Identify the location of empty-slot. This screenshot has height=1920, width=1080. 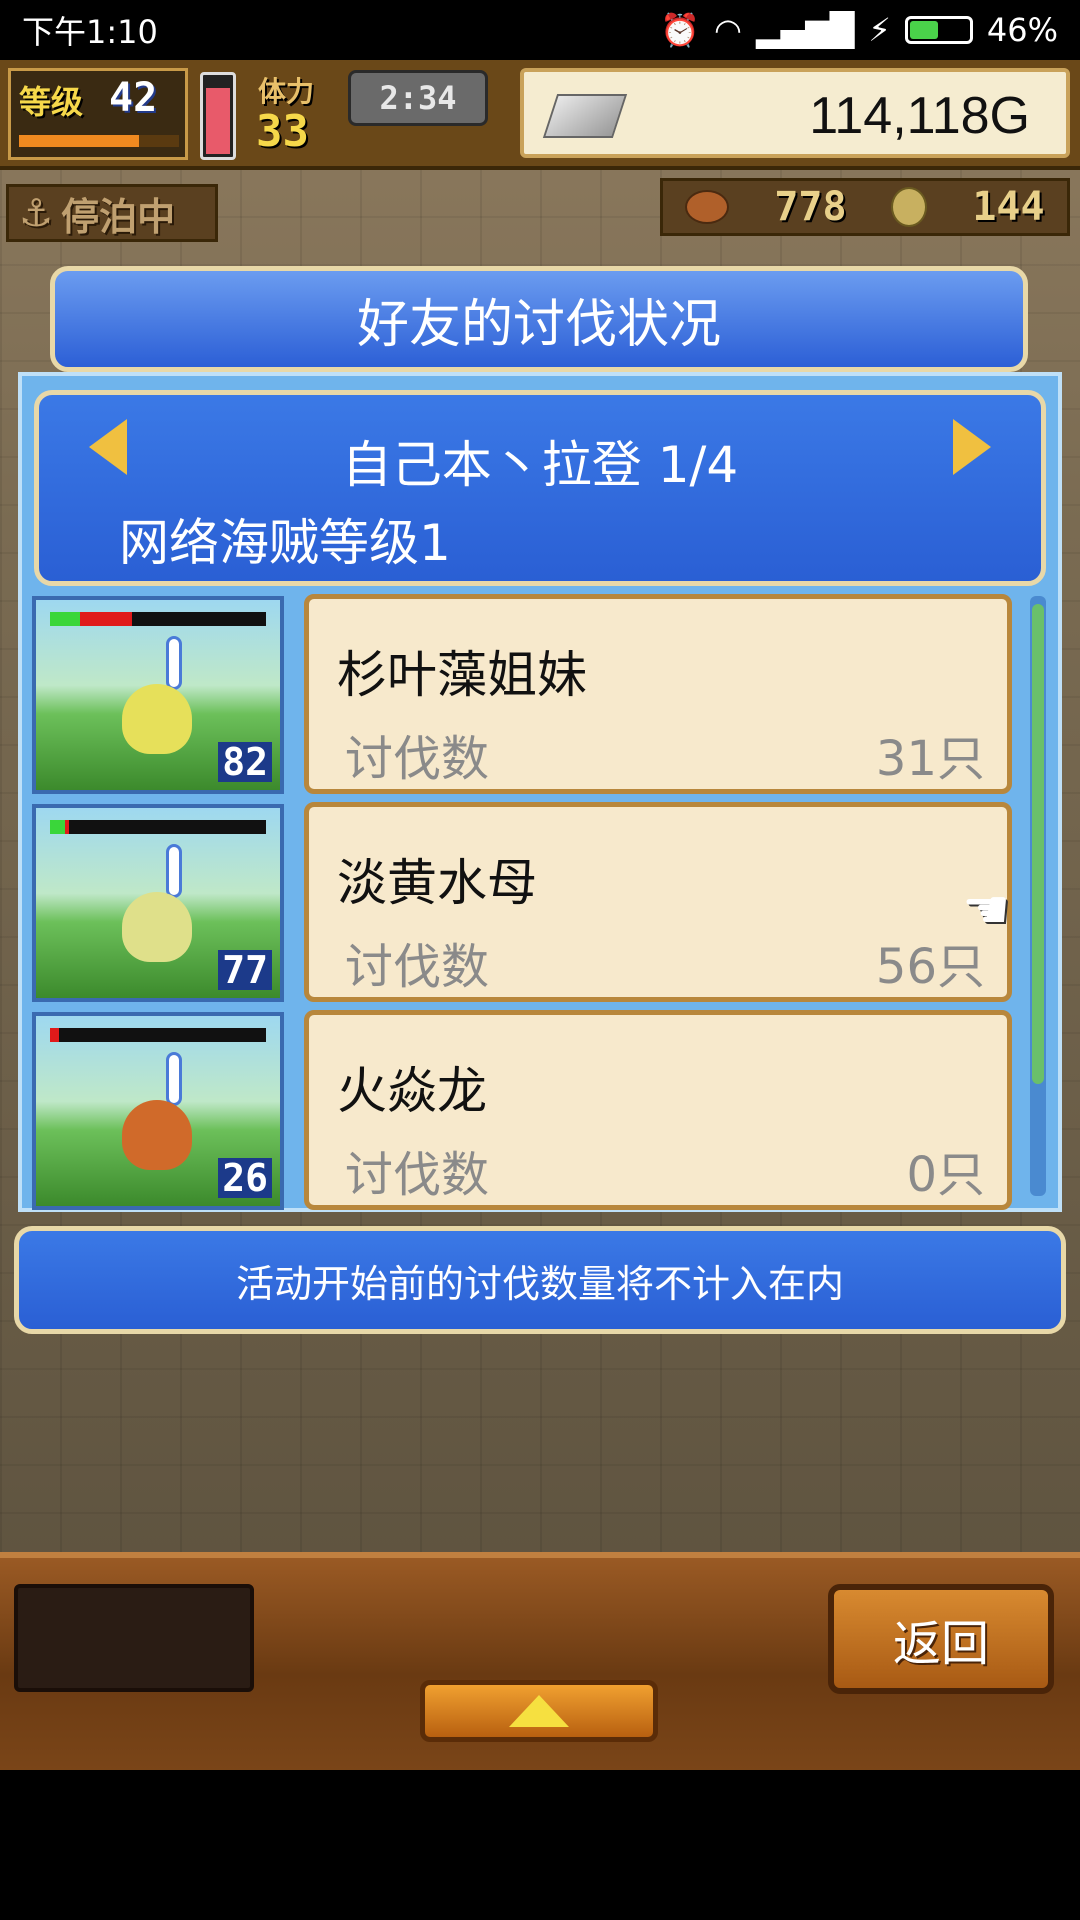
(134, 1638).